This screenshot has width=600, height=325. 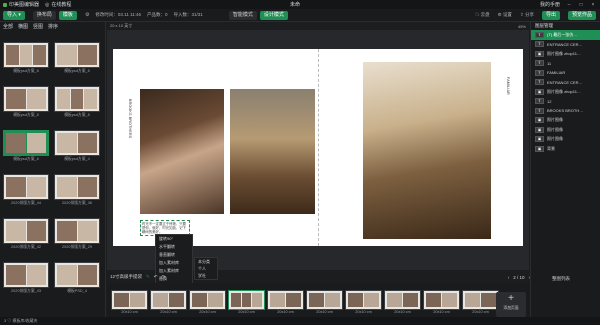 What do you see at coordinates (21, 4) in the screenshot?
I see `app-menu: 印美图编辑器` at bounding box center [21, 4].